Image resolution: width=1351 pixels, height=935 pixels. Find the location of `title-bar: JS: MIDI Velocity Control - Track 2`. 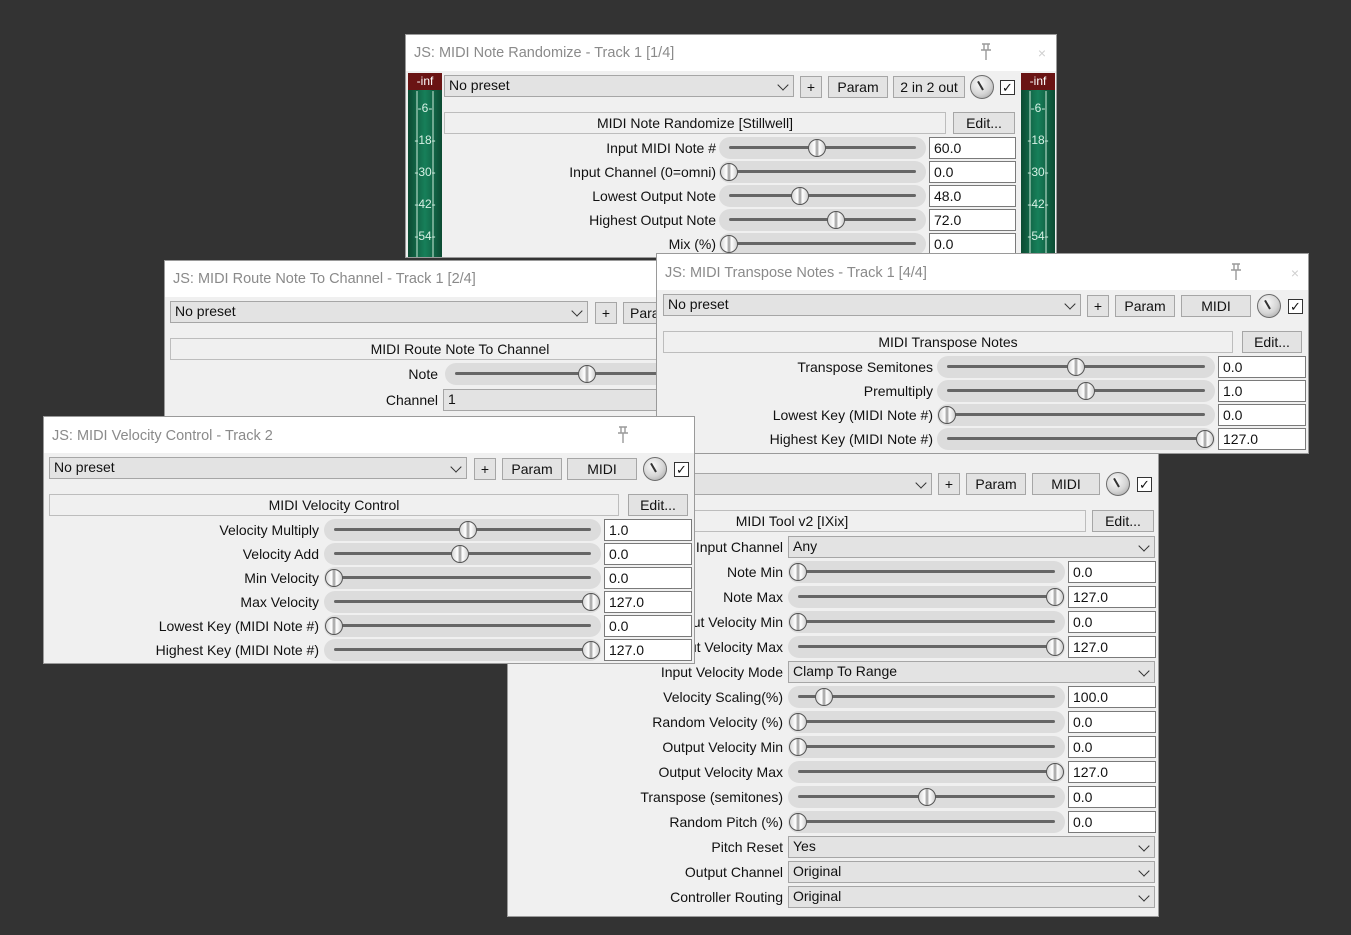

title-bar: JS: MIDI Velocity Control - Track 2 is located at coordinates (369, 435).